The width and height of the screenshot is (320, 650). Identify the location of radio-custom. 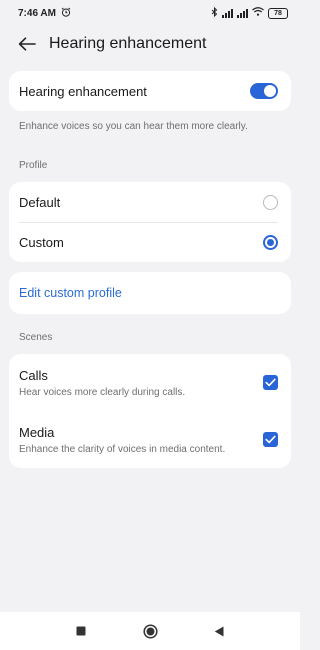
(270, 242).